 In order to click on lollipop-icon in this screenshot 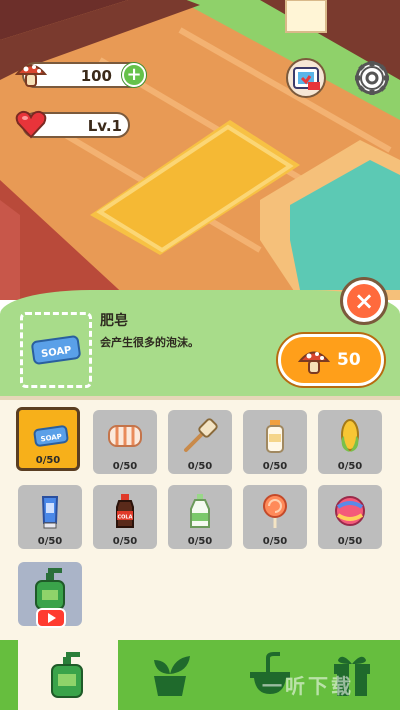, I will do `click(275, 511)`.